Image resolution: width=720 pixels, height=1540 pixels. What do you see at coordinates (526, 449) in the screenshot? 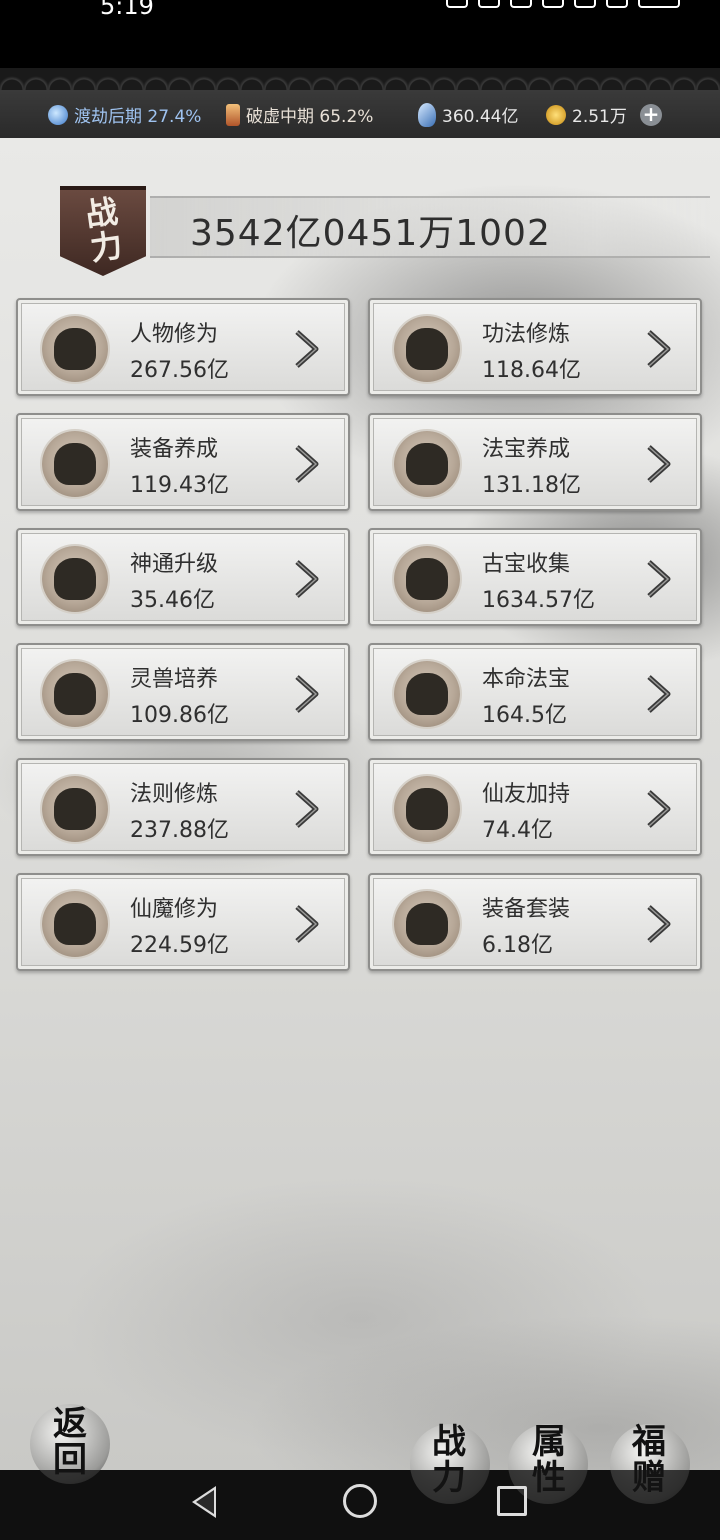
I see `category-label: 法宝养成` at bounding box center [526, 449].